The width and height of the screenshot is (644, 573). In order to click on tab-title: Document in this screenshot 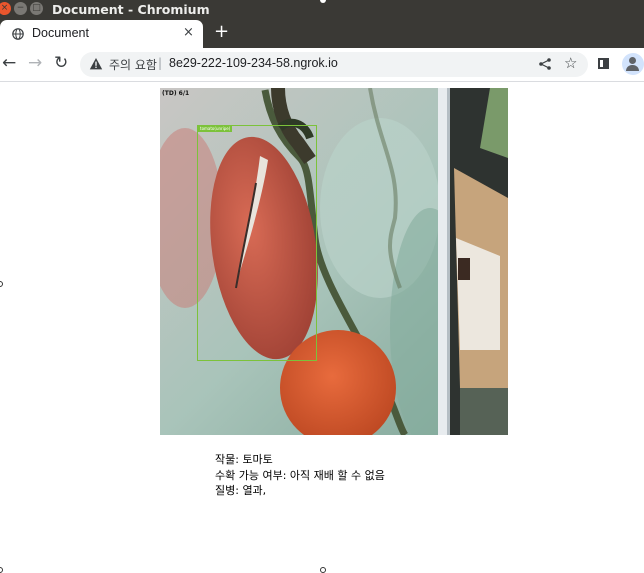, I will do `click(60, 33)`.